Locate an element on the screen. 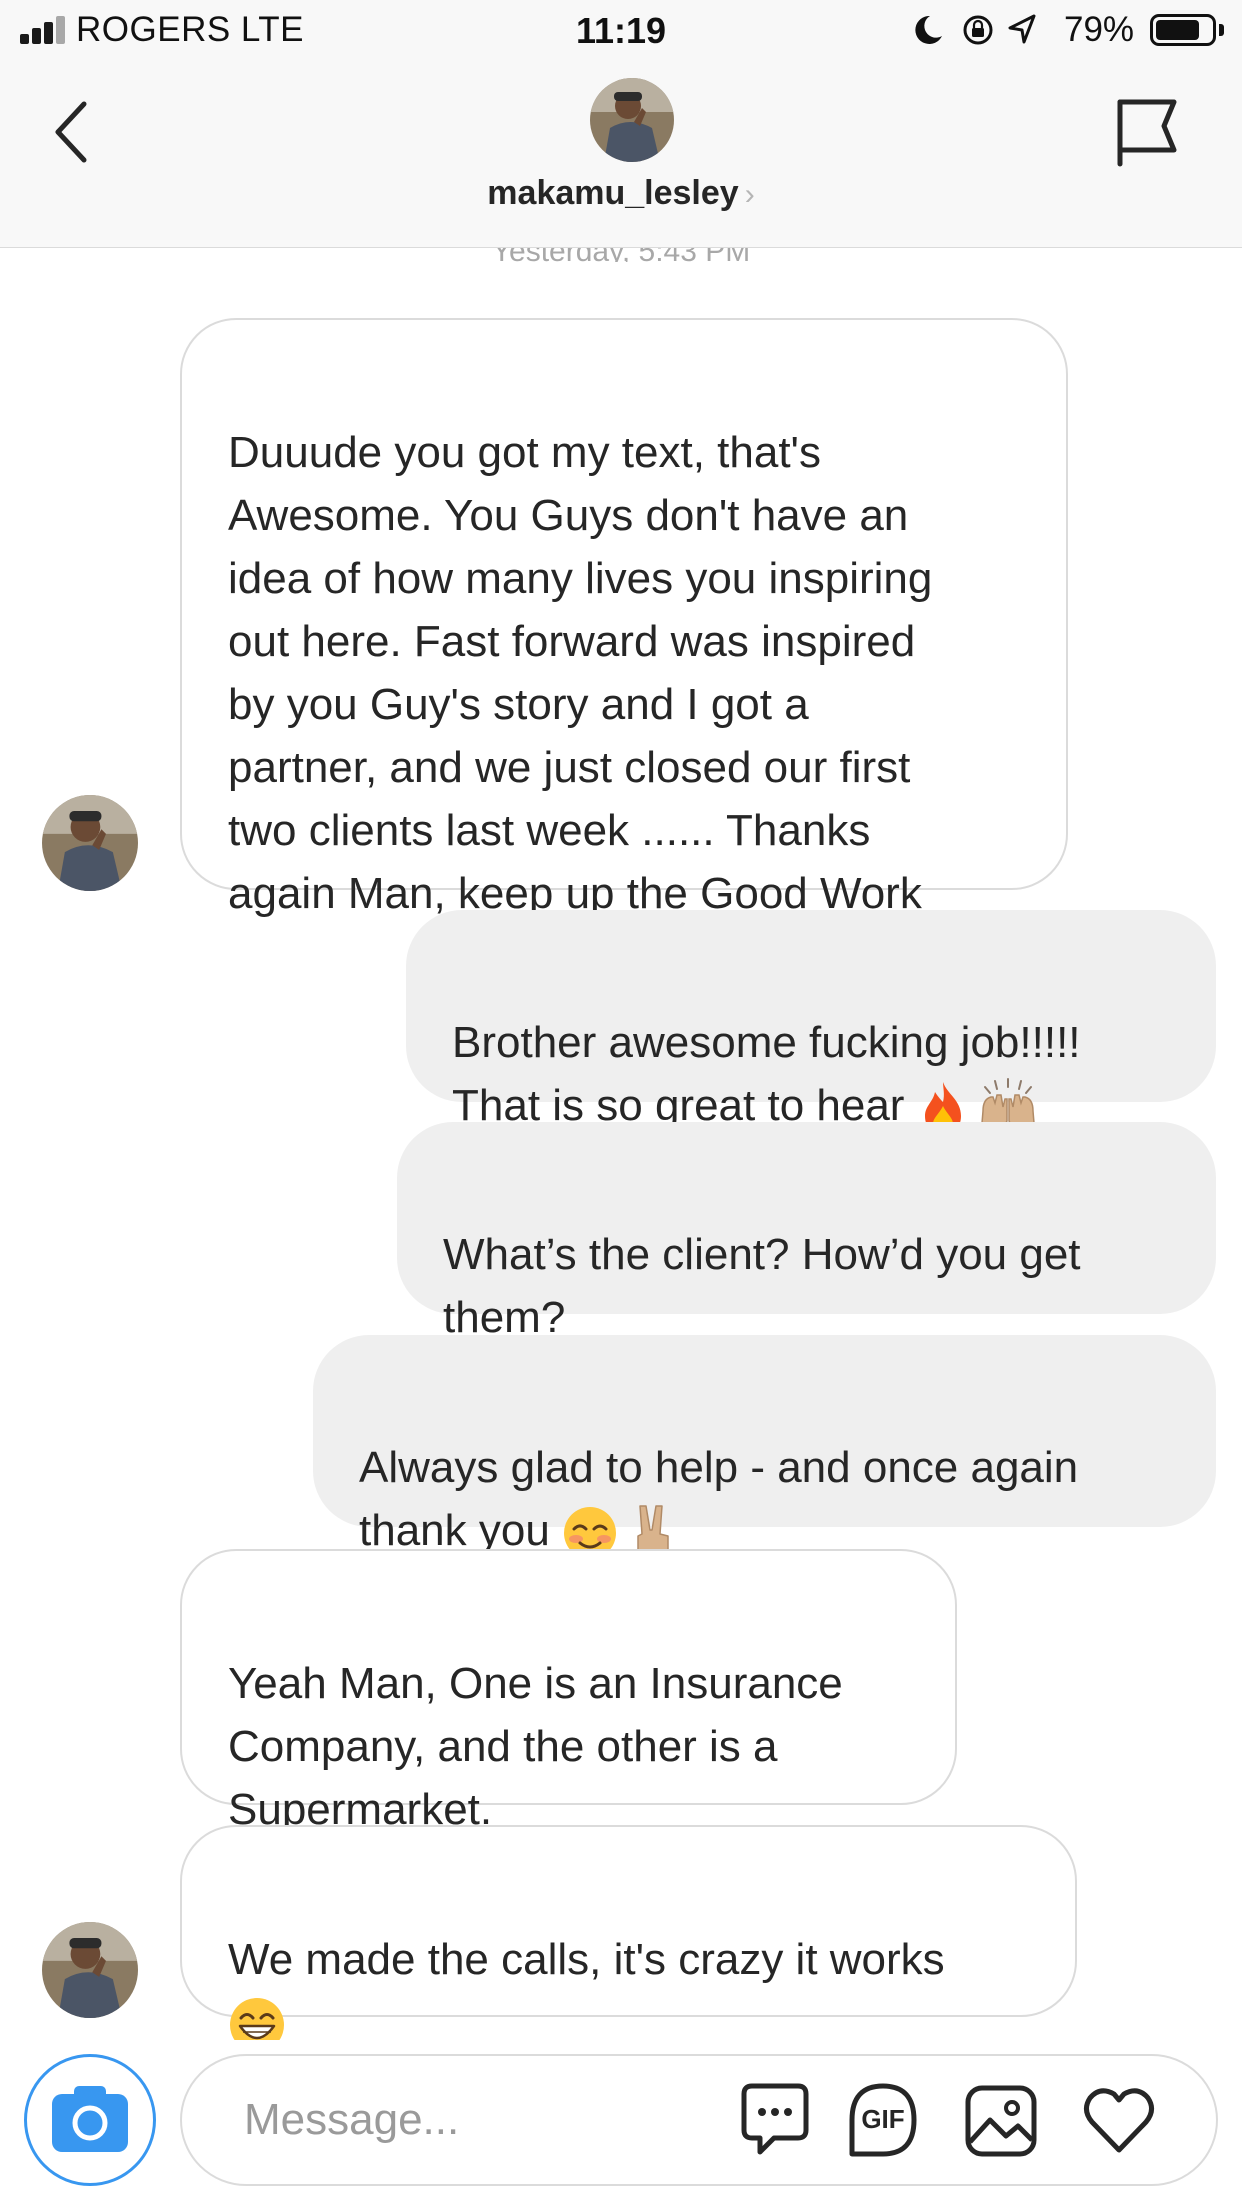 The height and width of the screenshot is (2208, 1242). battery-icon is located at coordinates (1183, 30).